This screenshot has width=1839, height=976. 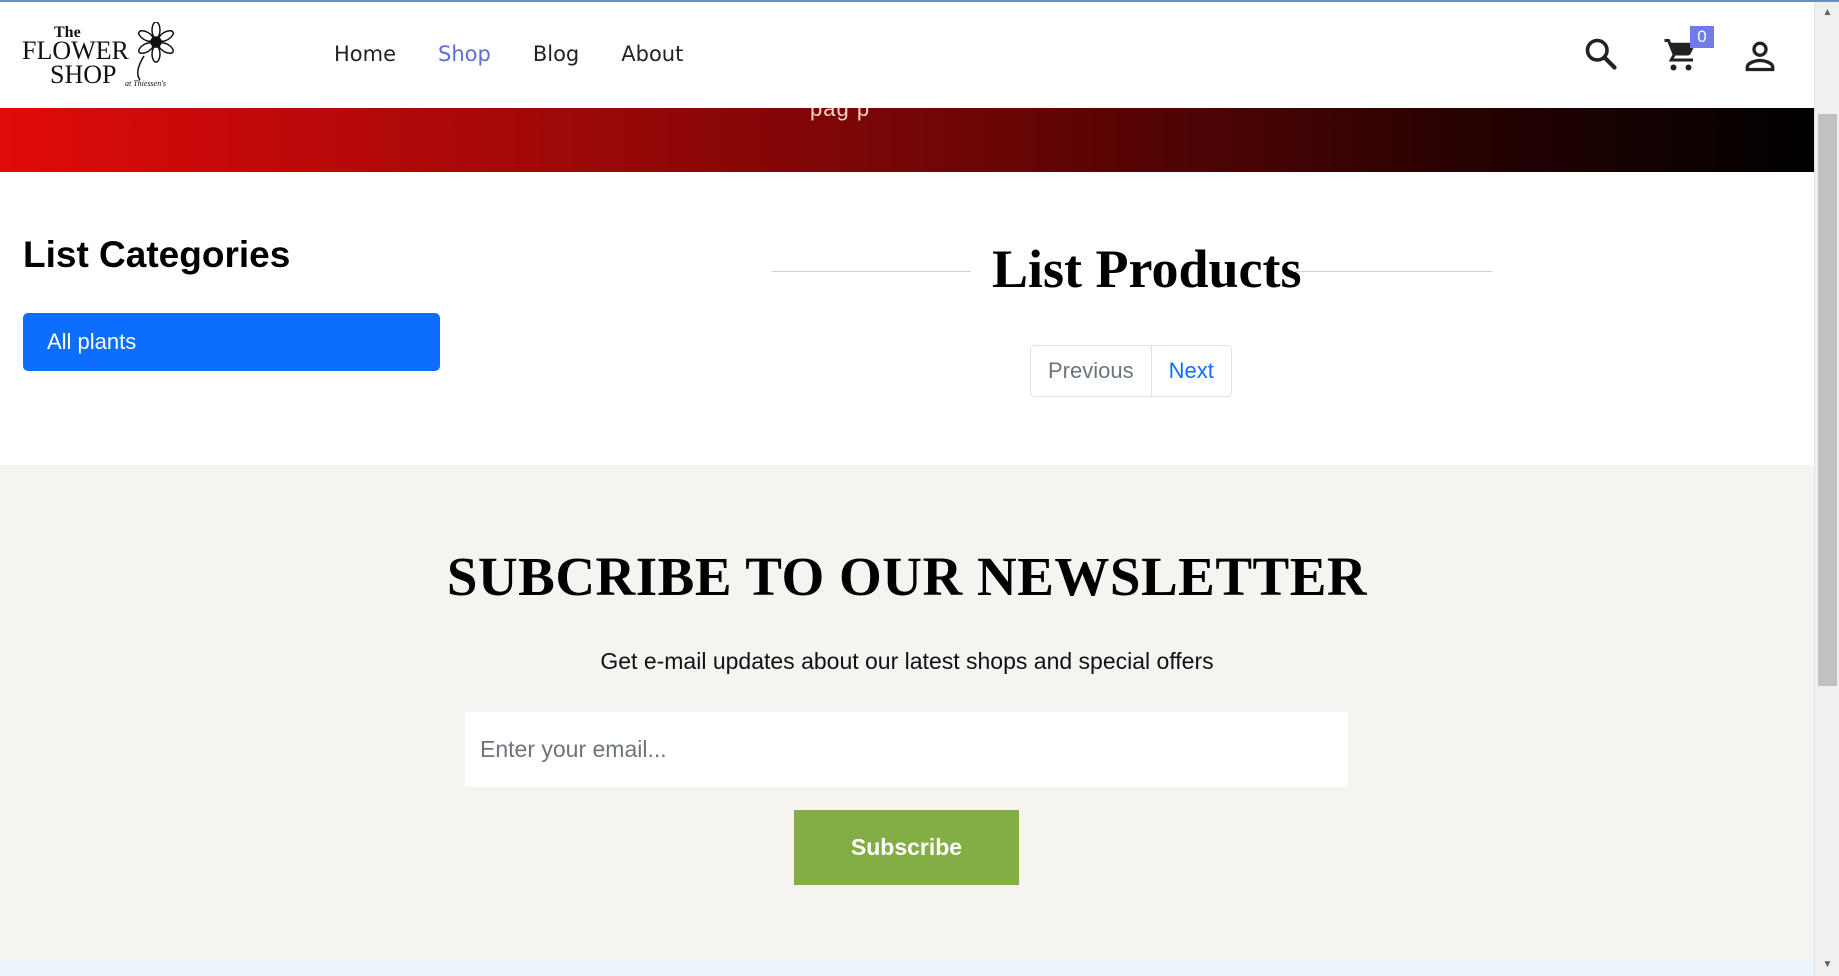 I want to click on pagination: Previous Next, so click(x=1131, y=371).